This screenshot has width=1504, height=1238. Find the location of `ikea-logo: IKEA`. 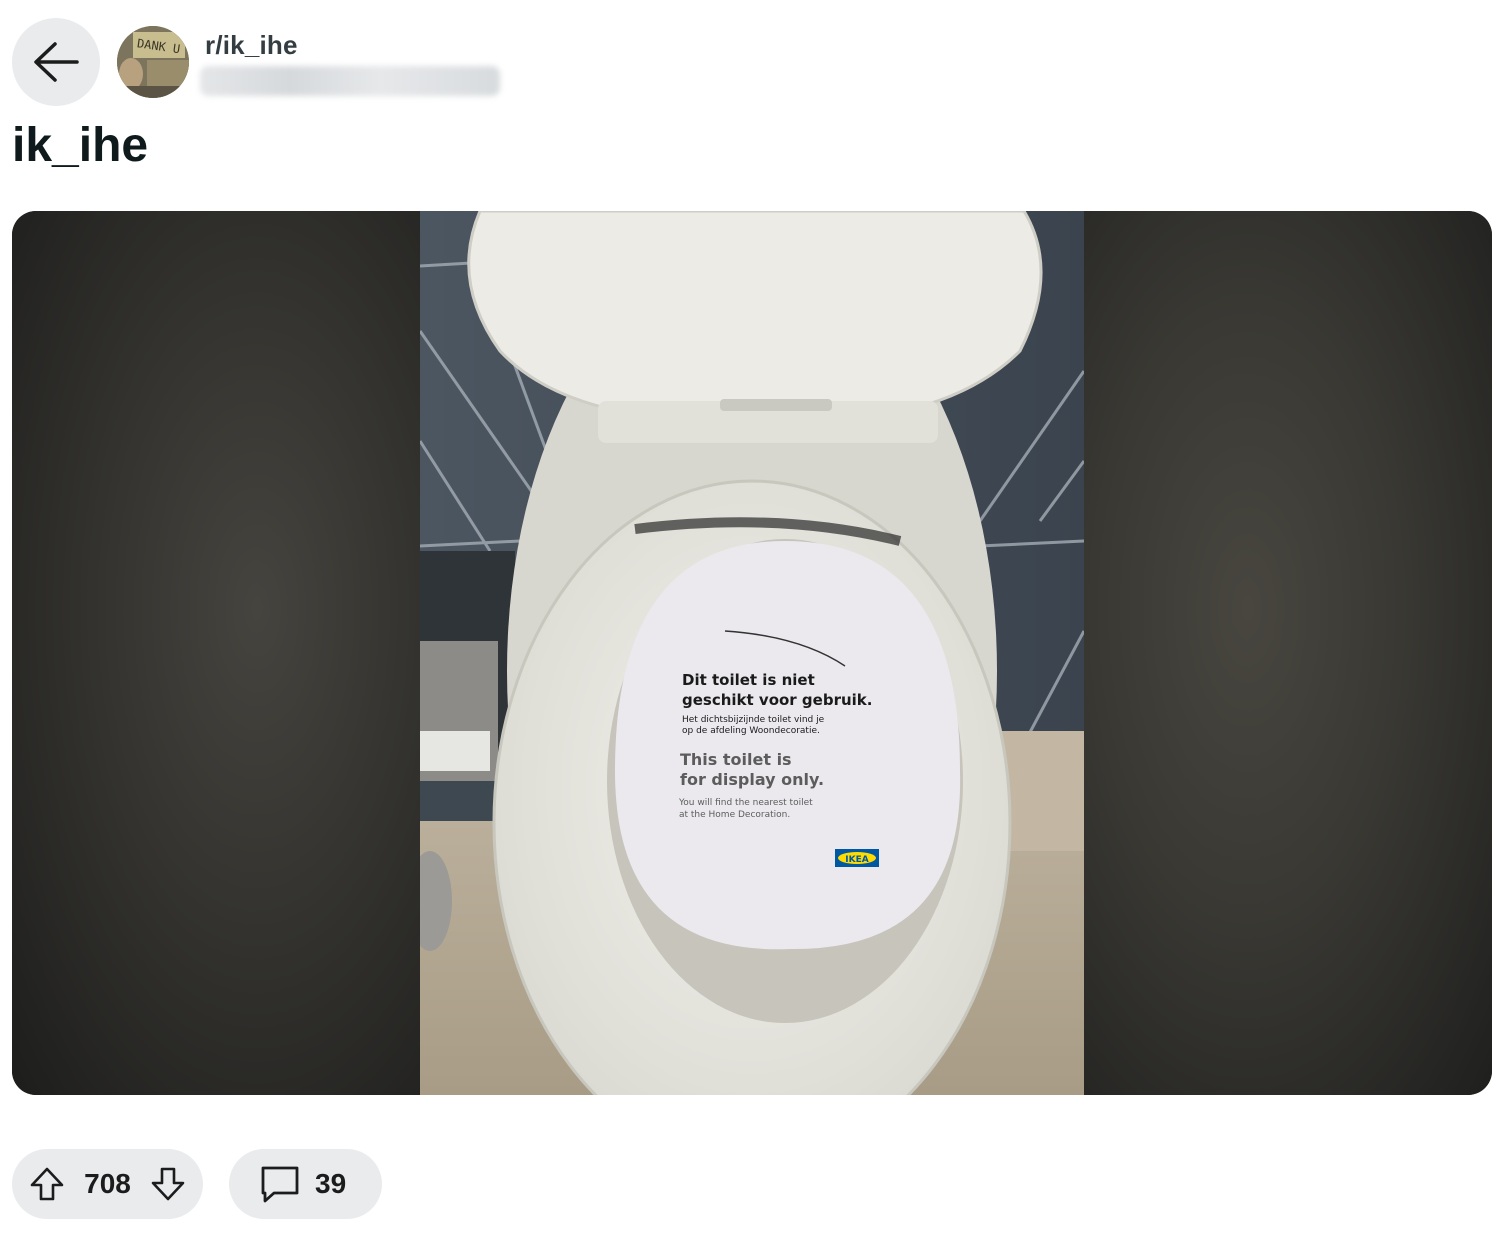

ikea-logo: IKEA is located at coordinates (856, 860).